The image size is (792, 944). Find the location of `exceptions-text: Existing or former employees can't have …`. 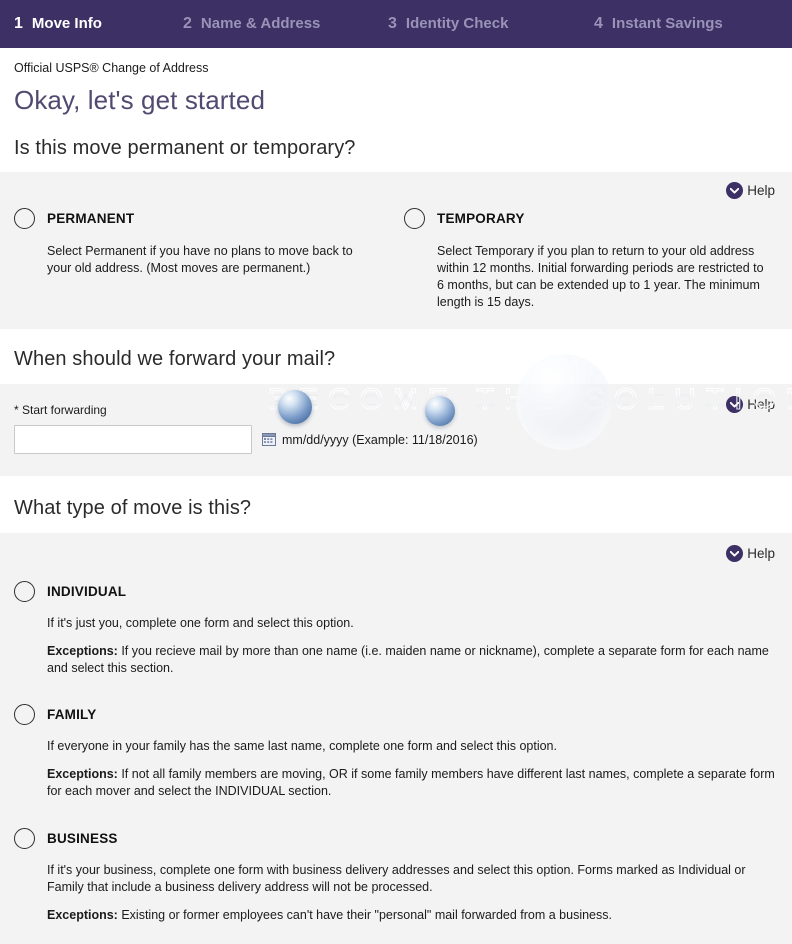

exceptions-text: Existing or former employees can't have … is located at coordinates (364, 915).